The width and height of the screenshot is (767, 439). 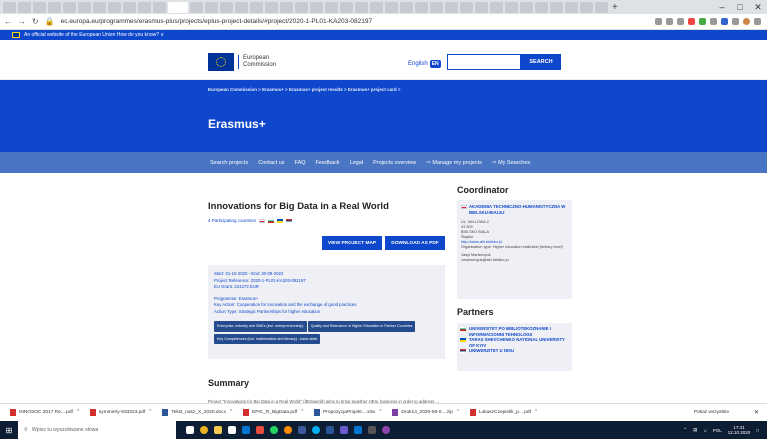 What do you see at coordinates (394, 163) in the screenshot?
I see `menu-item-projects-overview: Projects overview` at bounding box center [394, 163].